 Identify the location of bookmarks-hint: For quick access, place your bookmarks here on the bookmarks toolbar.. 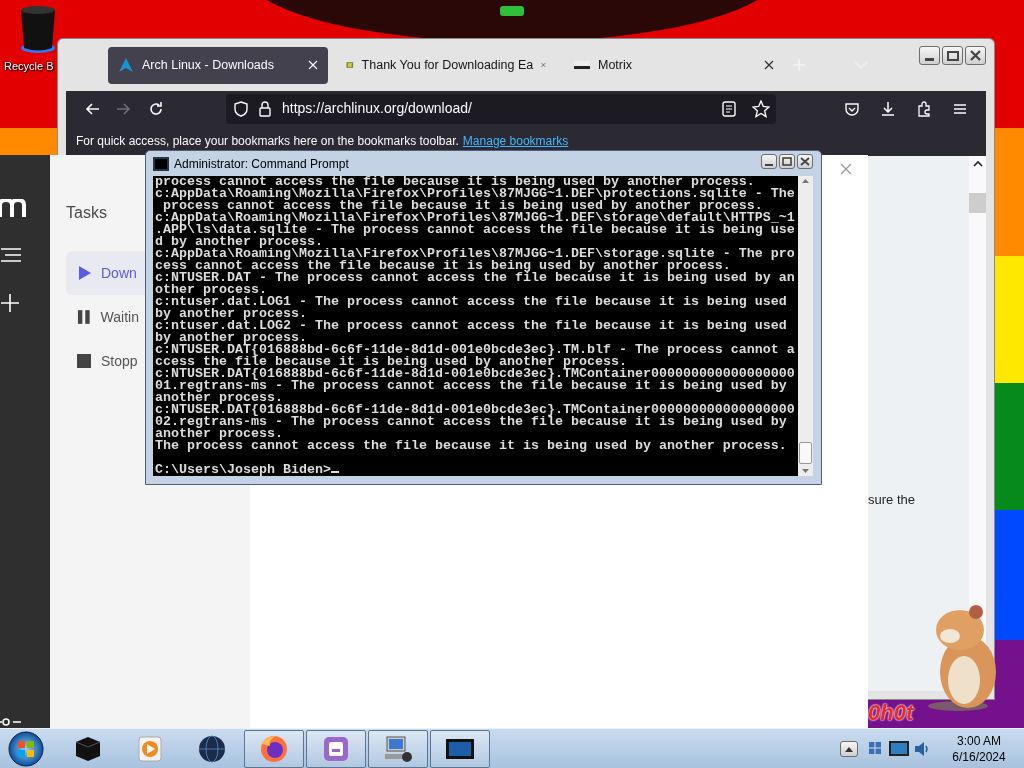
(267, 141).